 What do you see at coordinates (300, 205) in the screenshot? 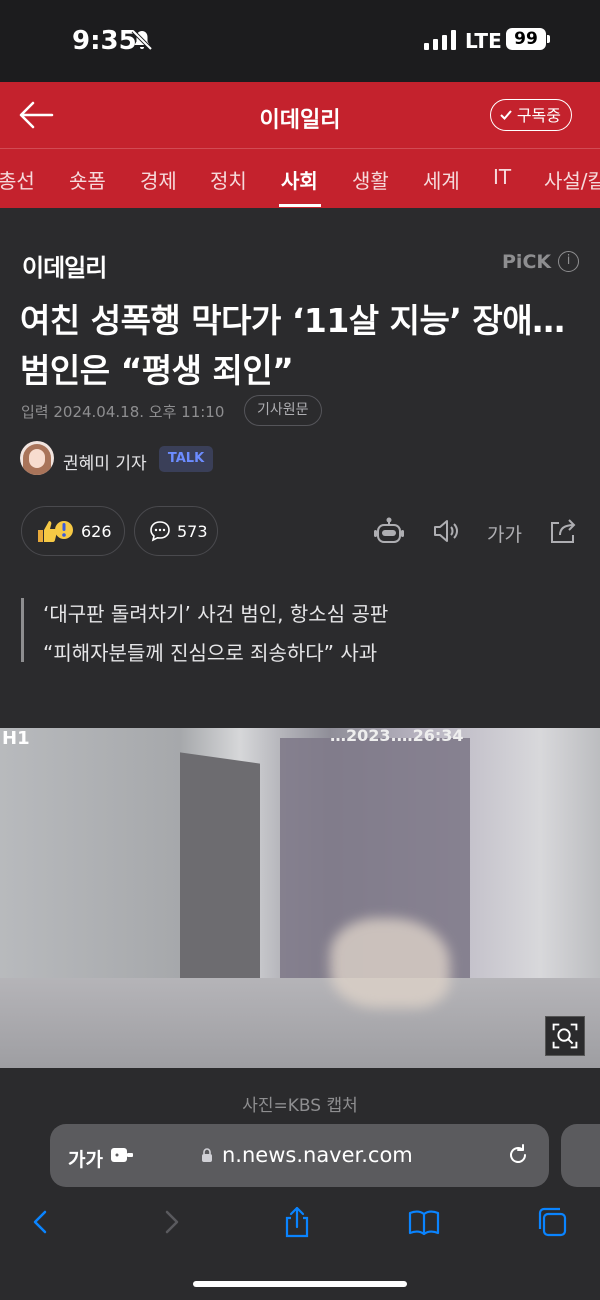
I see `active-tab-indicator` at bounding box center [300, 205].